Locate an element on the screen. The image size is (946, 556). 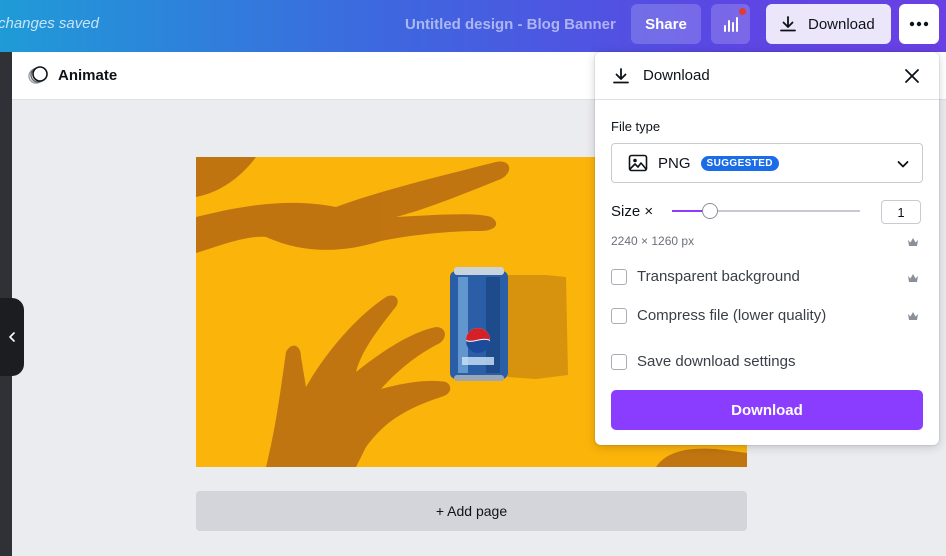
size-label: Size × is located at coordinates (632, 211).